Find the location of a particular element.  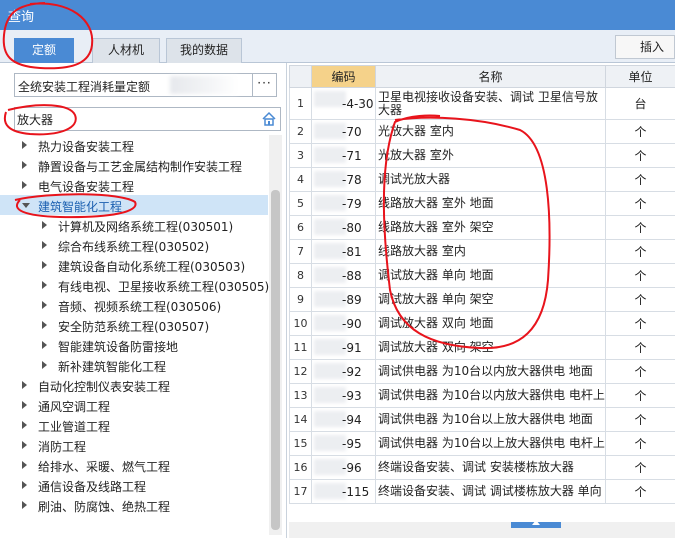

column-header-name: 名称 is located at coordinates (490, 76).